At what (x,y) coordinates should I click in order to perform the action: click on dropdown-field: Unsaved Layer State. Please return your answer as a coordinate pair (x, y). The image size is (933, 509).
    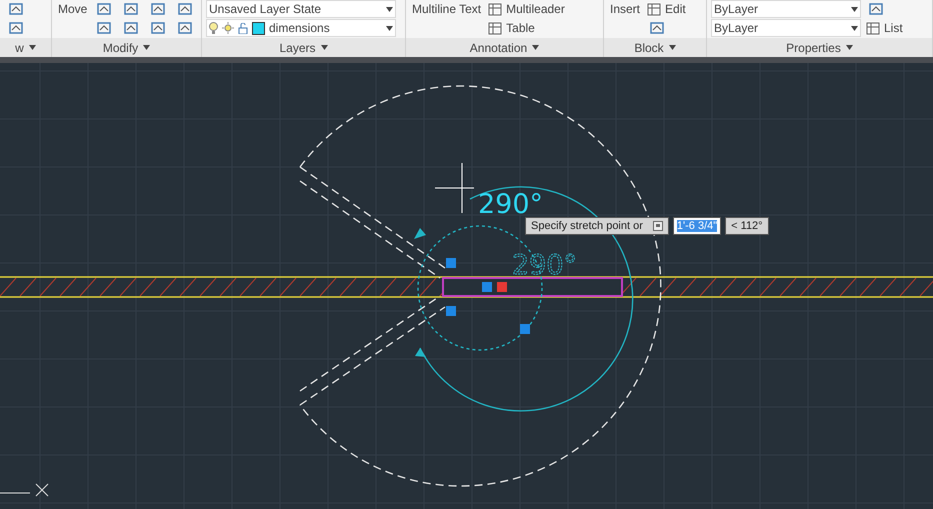
    Looking at the image, I should click on (301, 9).